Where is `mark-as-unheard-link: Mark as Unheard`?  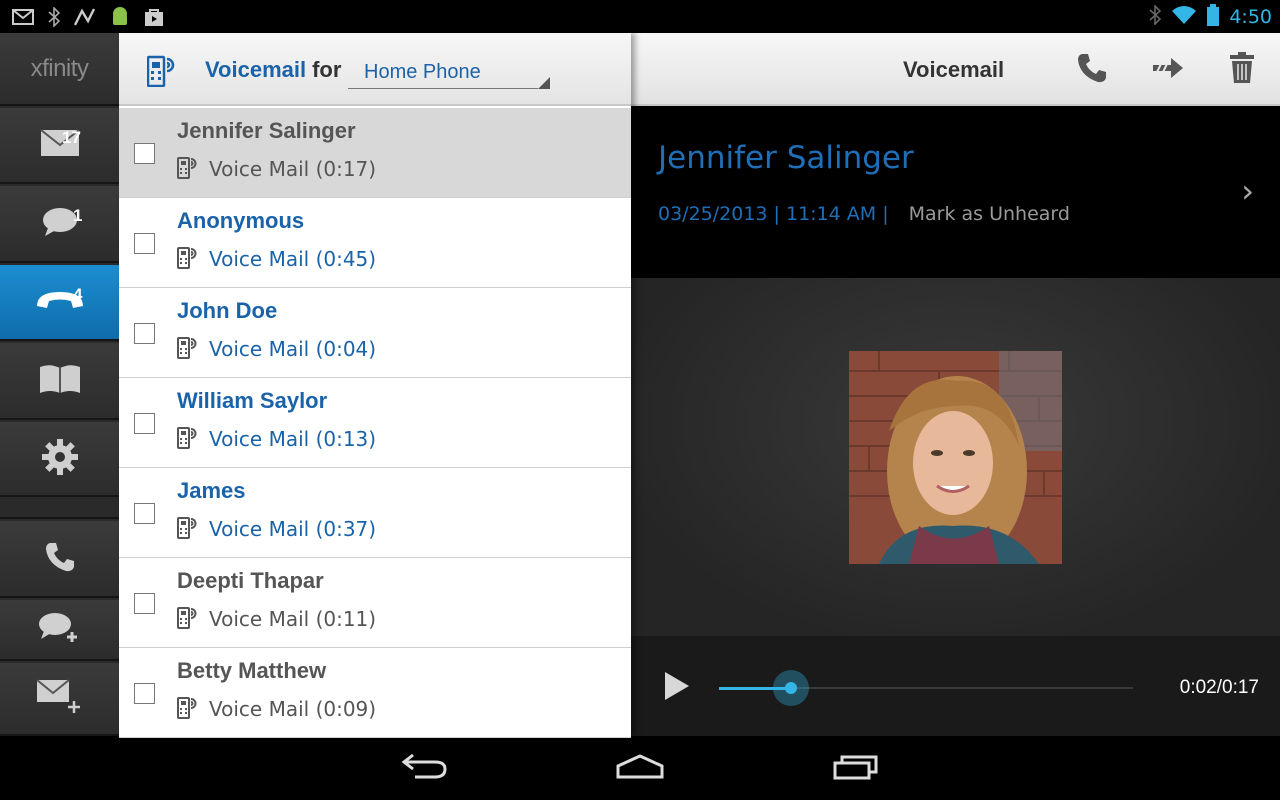 mark-as-unheard-link: Mark as Unheard is located at coordinates (989, 214).